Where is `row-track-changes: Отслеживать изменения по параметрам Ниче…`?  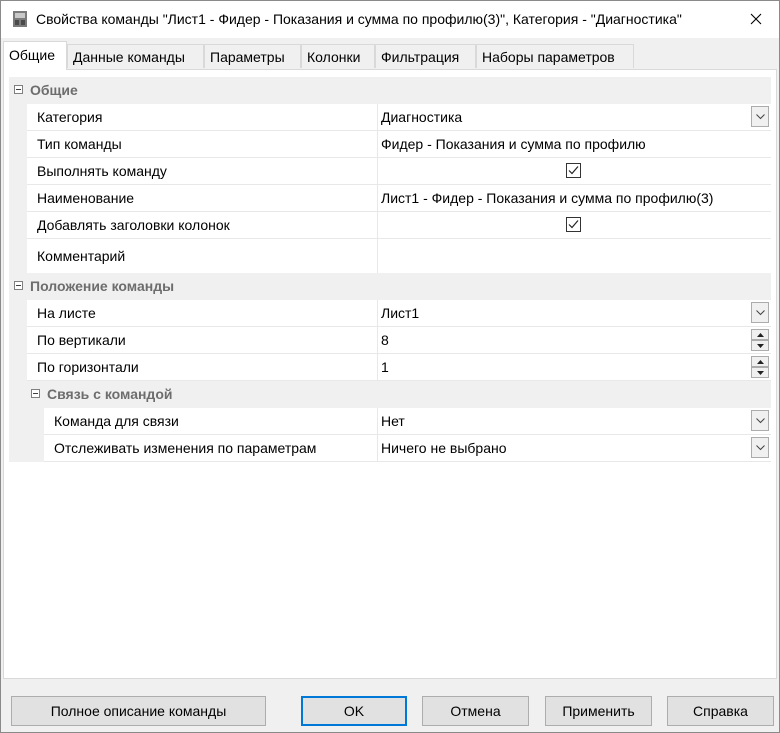 row-track-changes: Отслеживать изменения по параметрам Ниче… is located at coordinates (390, 448).